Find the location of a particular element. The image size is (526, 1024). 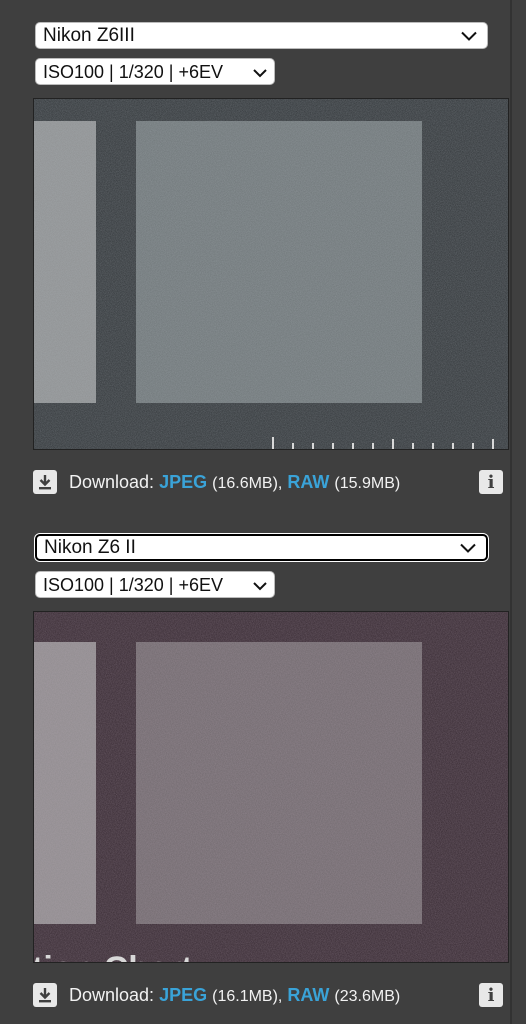

download-row-1: Download: JPEG (16.6MB), RAW (15.9MB) i is located at coordinates (271, 482).